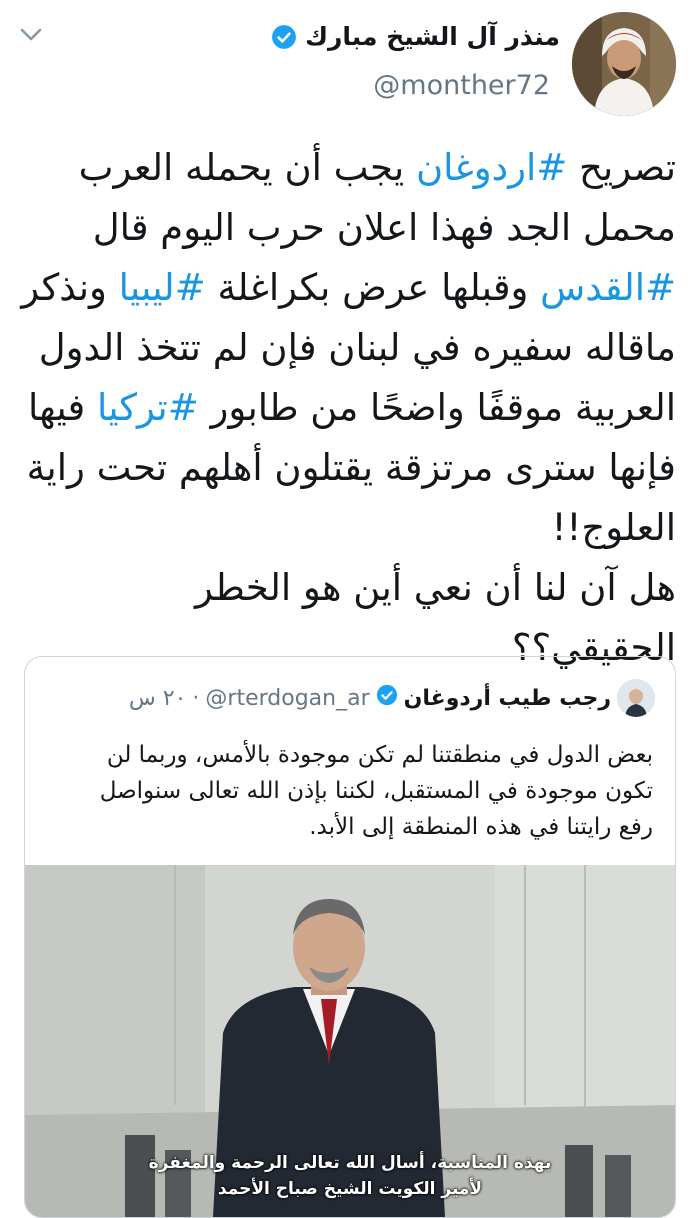  Describe the element at coordinates (351, 467) in the screenshot. I see `tweet-text-segment: فإنها سترى مرتزقة يقتلون أهلهم تحت راية` at that location.